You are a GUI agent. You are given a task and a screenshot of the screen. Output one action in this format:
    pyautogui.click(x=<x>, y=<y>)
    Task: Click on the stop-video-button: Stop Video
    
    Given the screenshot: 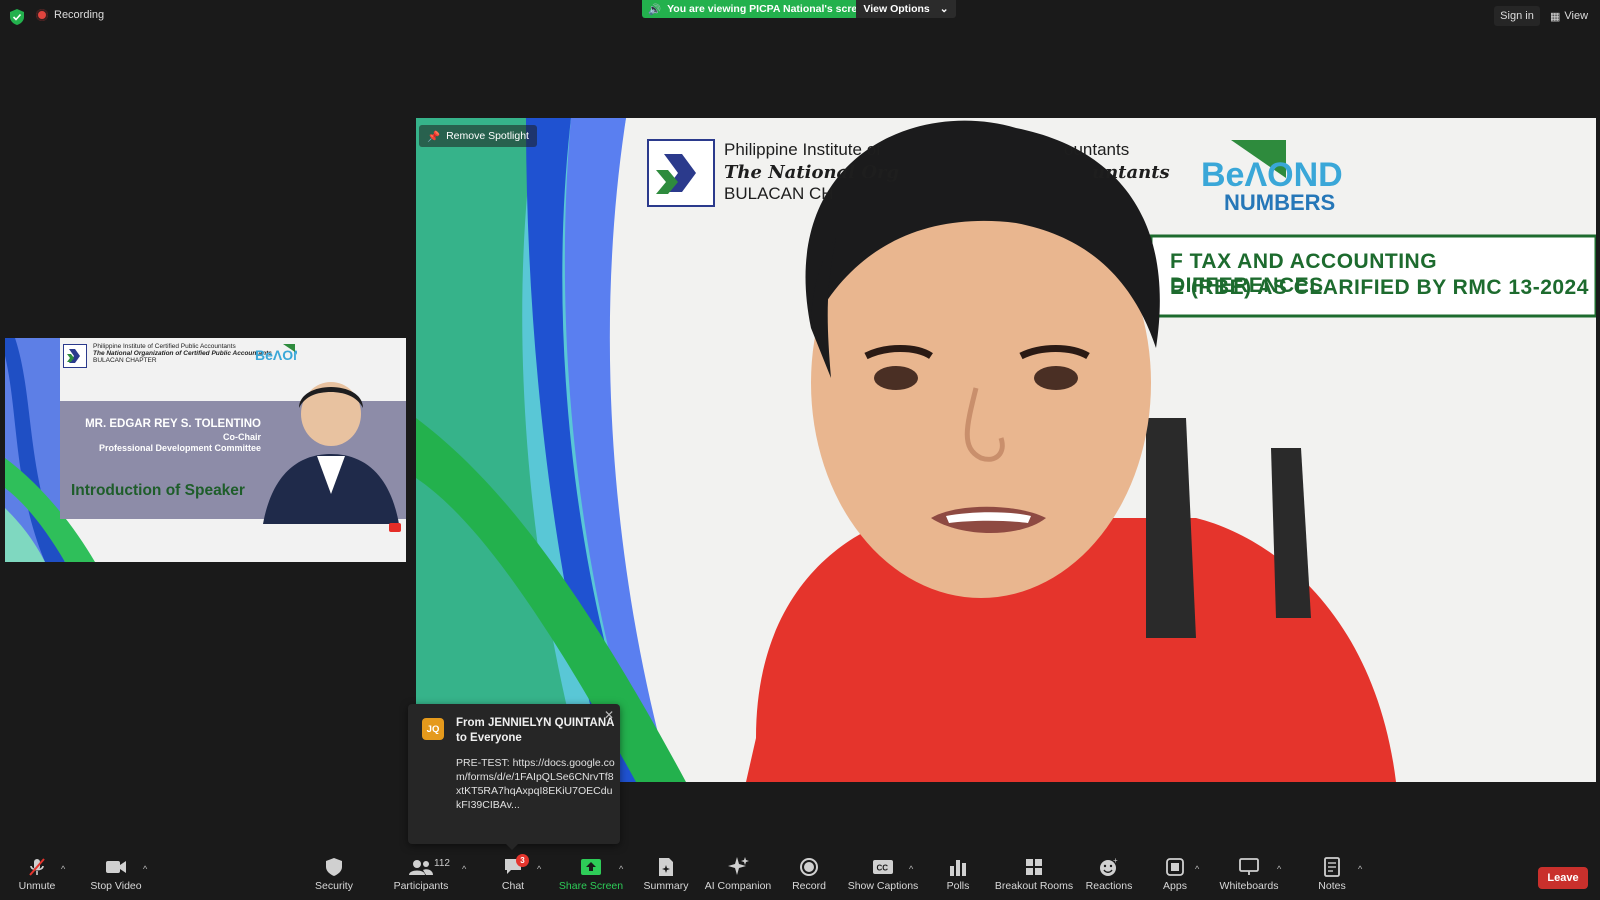 What is the action you would take?
    pyautogui.click(x=116, y=875)
    